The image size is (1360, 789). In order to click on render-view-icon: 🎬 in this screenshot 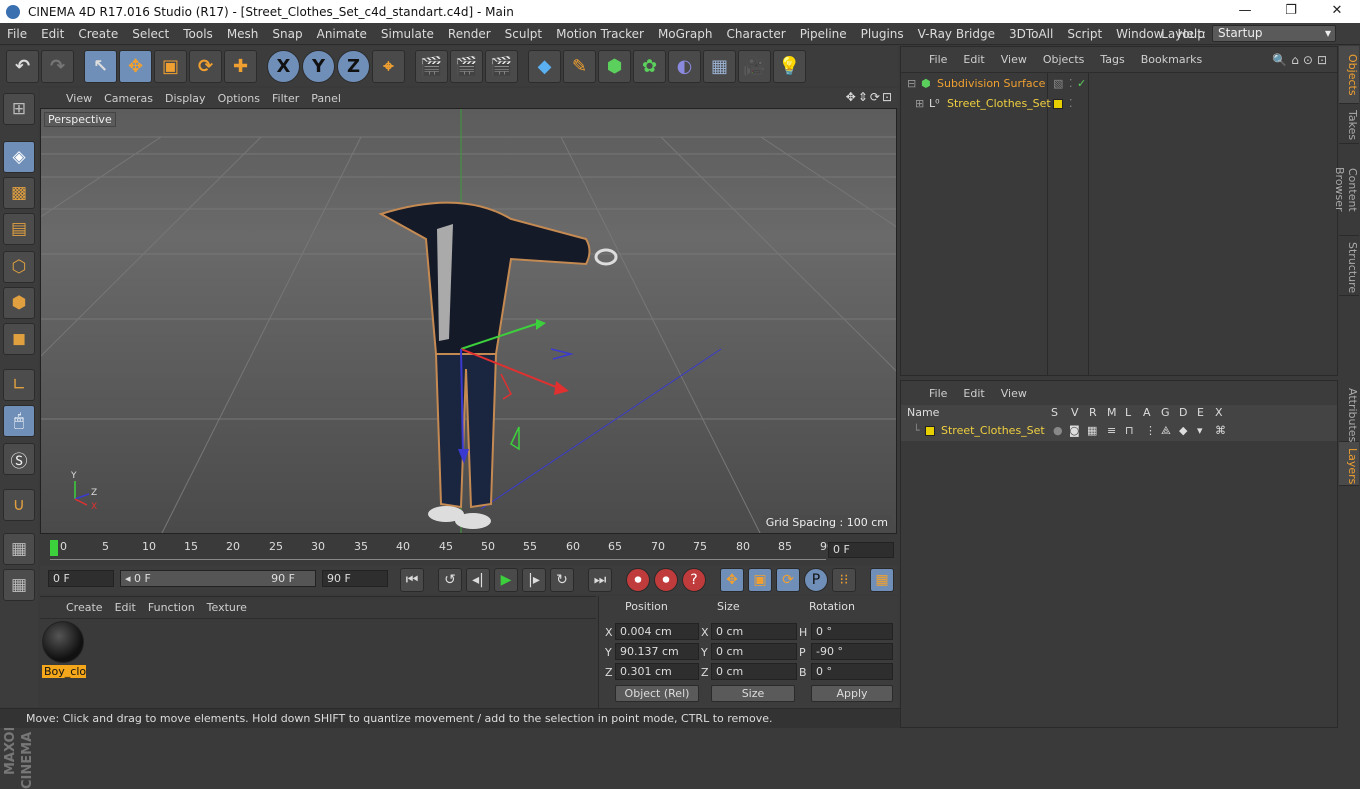, I will do `click(431, 66)`.